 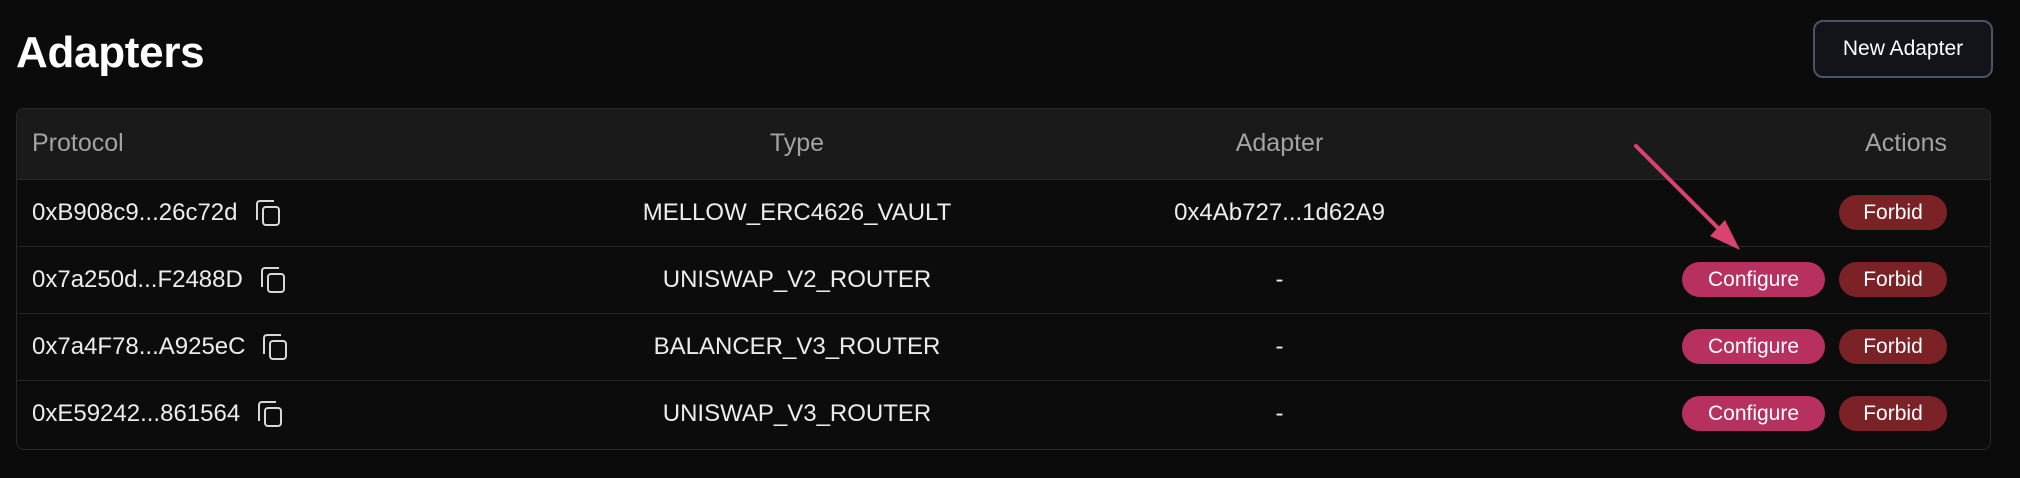 What do you see at coordinates (797, 279) in the screenshot?
I see `type-cell: UNISWAP_V2_ROUTER` at bounding box center [797, 279].